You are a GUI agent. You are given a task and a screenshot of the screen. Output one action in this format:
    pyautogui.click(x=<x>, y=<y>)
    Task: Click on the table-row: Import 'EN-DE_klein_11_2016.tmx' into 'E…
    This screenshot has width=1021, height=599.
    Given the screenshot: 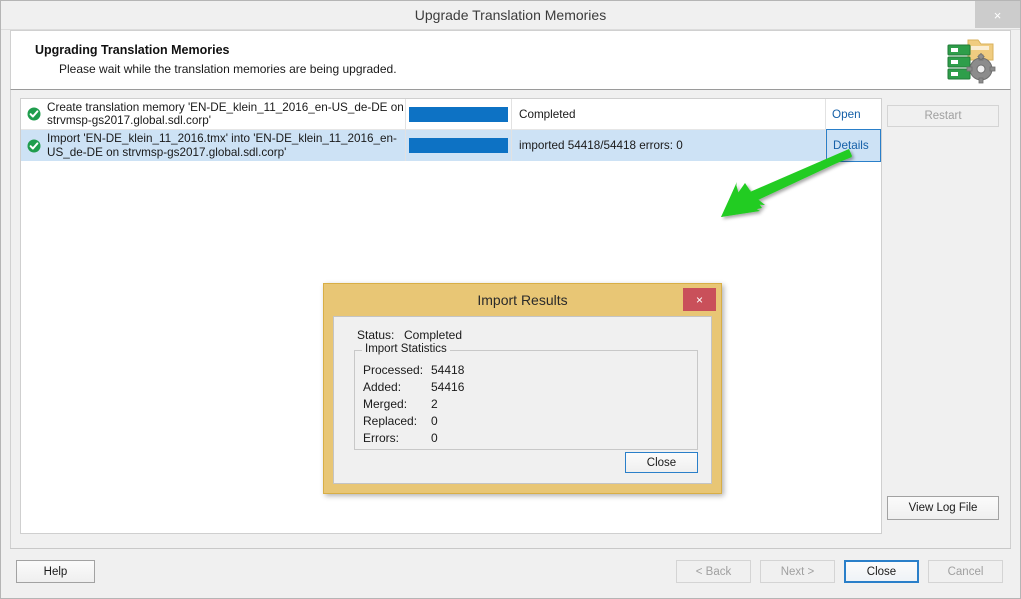 What is the action you would take?
    pyautogui.click(x=451, y=145)
    